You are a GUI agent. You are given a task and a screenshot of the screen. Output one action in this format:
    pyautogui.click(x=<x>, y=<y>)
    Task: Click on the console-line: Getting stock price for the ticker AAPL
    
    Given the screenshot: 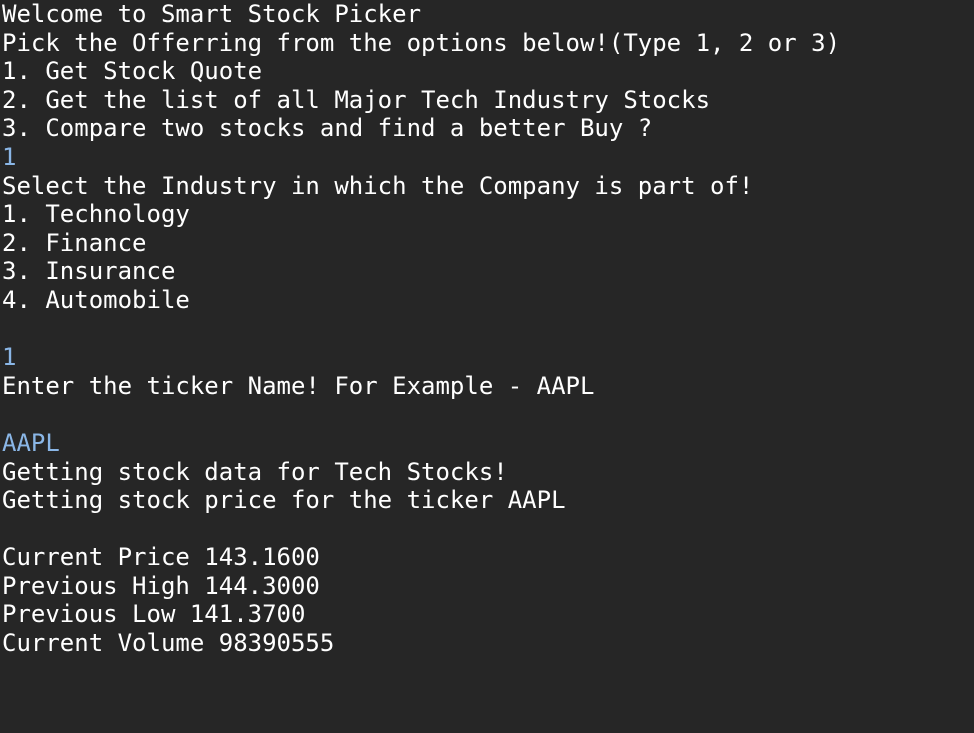 What is the action you would take?
    pyautogui.click(x=284, y=500)
    